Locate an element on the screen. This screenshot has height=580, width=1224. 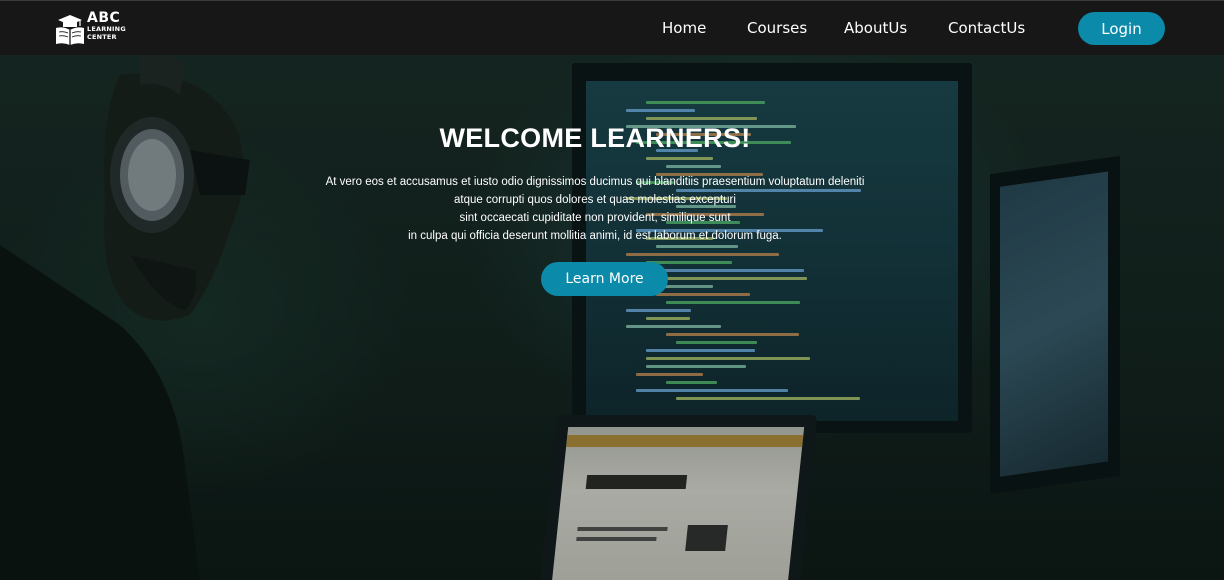
logo: ABC LEARNING CENTER is located at coordinates (95, 29).